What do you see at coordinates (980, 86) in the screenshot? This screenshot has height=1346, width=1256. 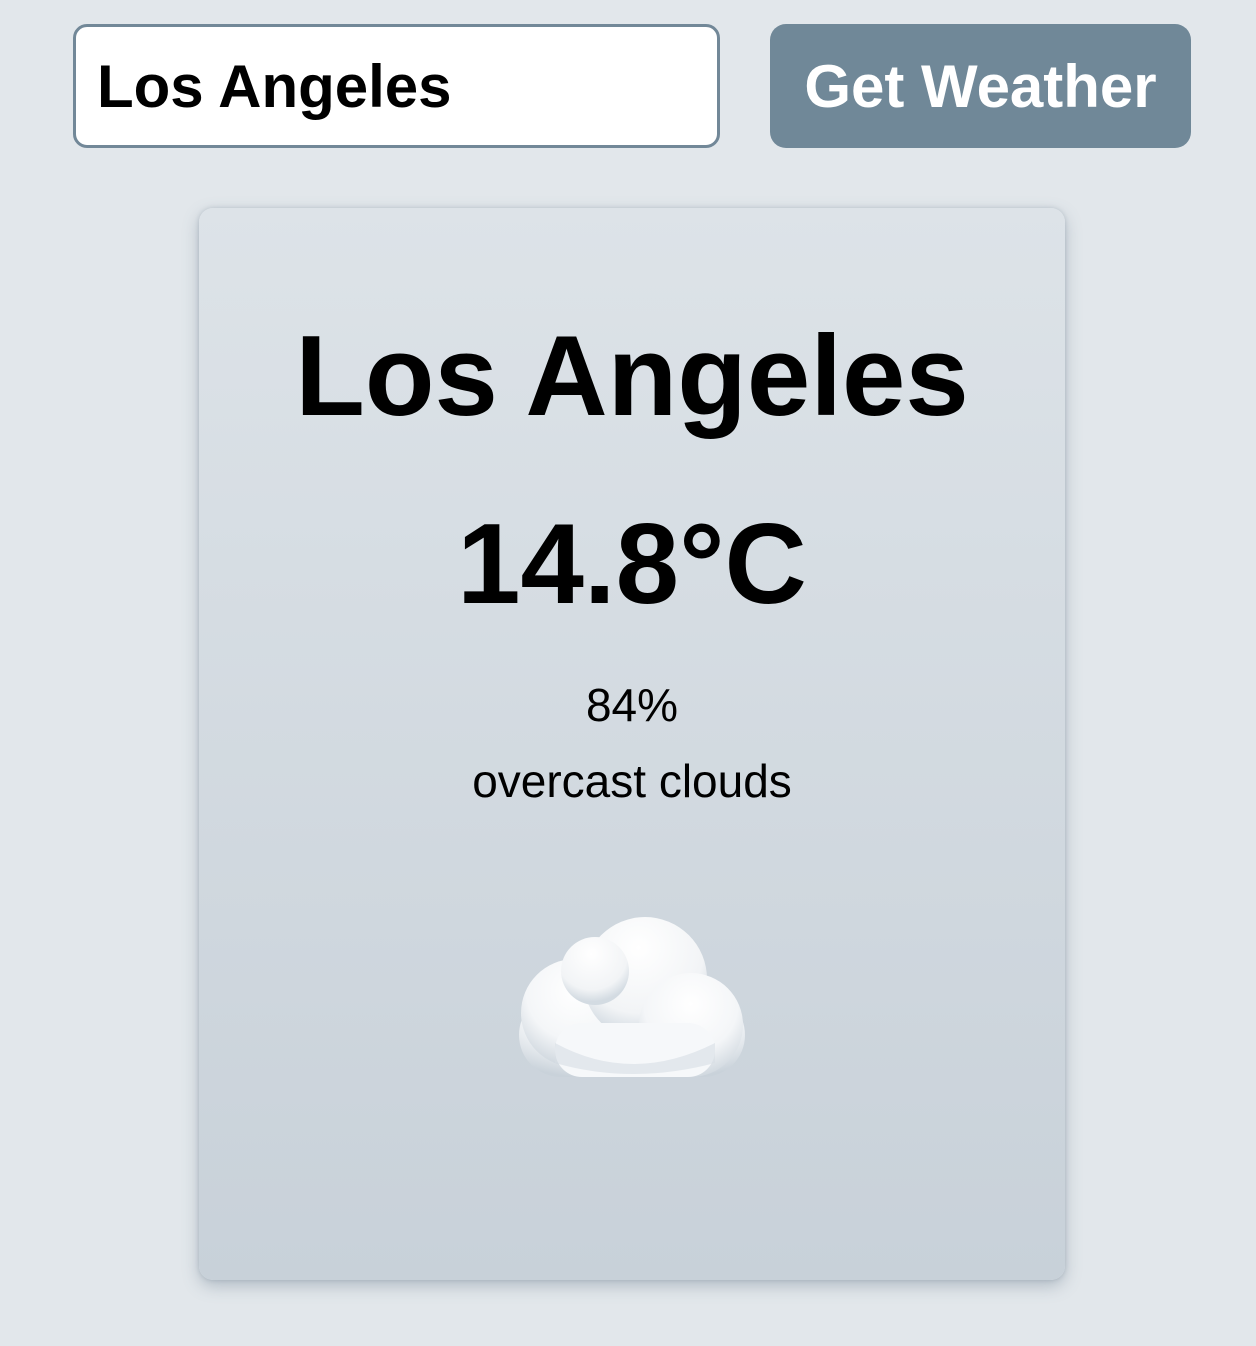 I see `get-weather-button: Get Weather` at bounding box center [980, 86].